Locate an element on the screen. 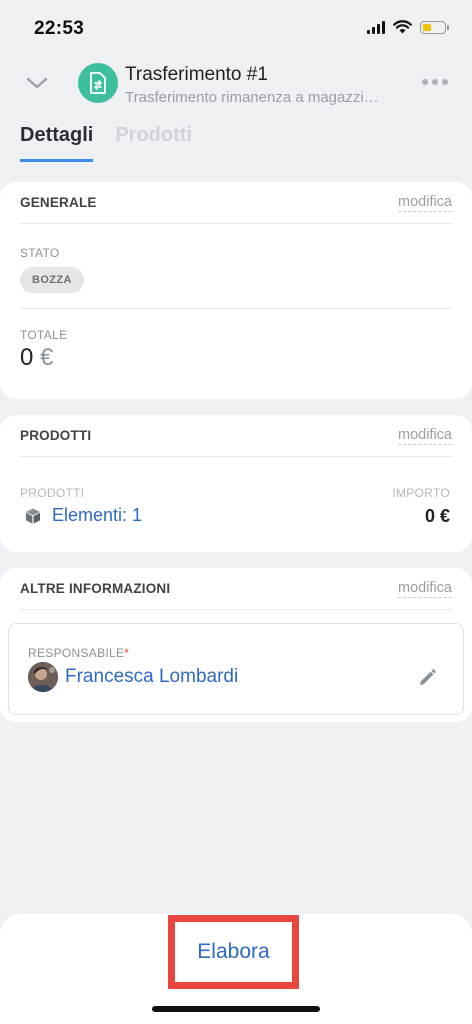 The height and width of the screenshot is (1024, 472). products-card-title: PRODOTTI is located at coordinates (56, 435).